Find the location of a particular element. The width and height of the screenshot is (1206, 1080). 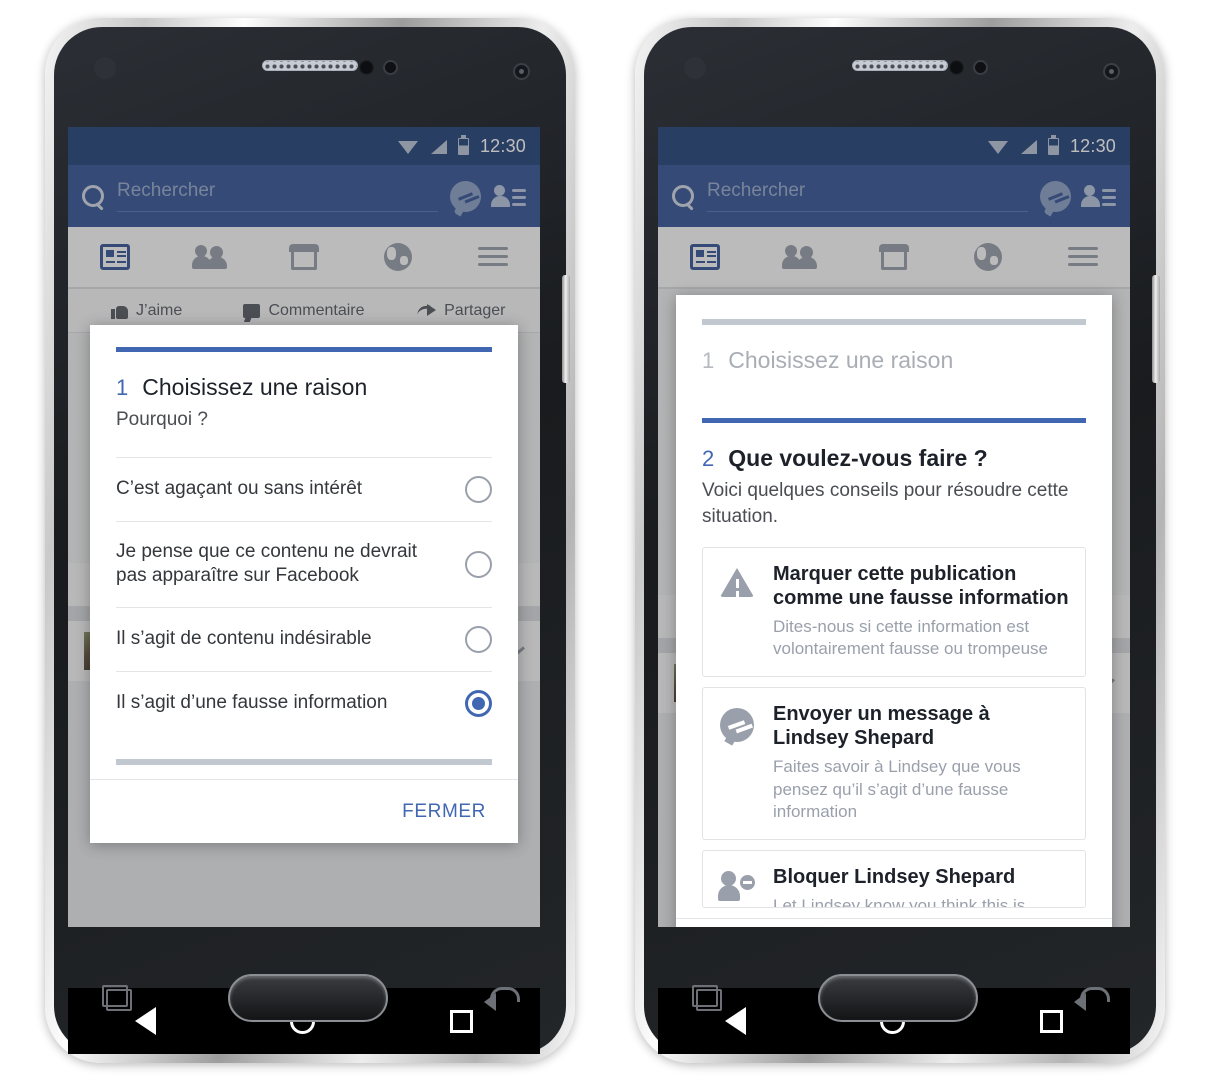

step2-title: Que voulez-vous faire ? is located at coordinates (858, 458).